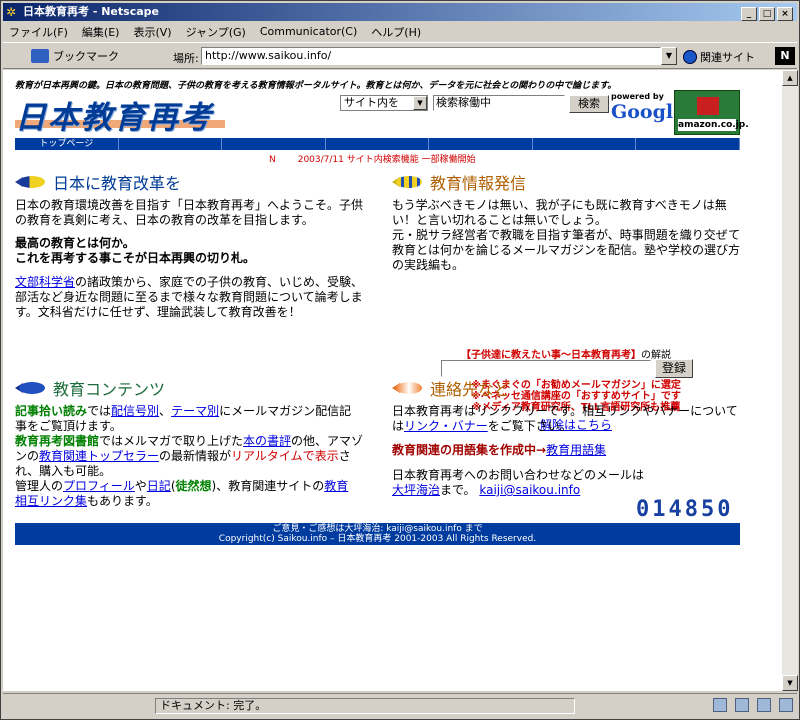 This screenshot has width=800, height=720. Describe the element at coordinates (38, 32) in the screenshot. I see `menu-file: ファイル(F)` at that location.